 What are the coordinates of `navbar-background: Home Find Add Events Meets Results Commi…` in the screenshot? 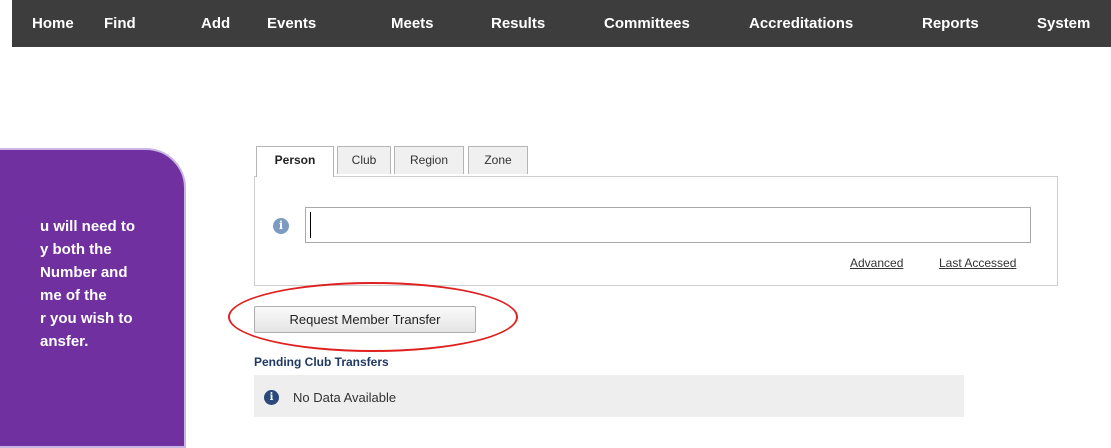 It's located at (561, 23).